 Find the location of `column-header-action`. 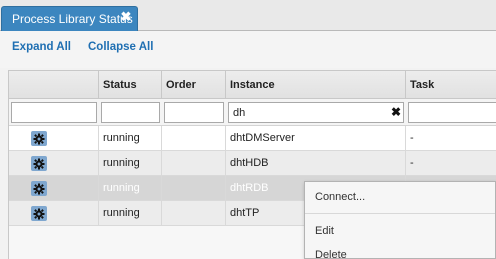

column-header-action is located at coordinates (54, 85).